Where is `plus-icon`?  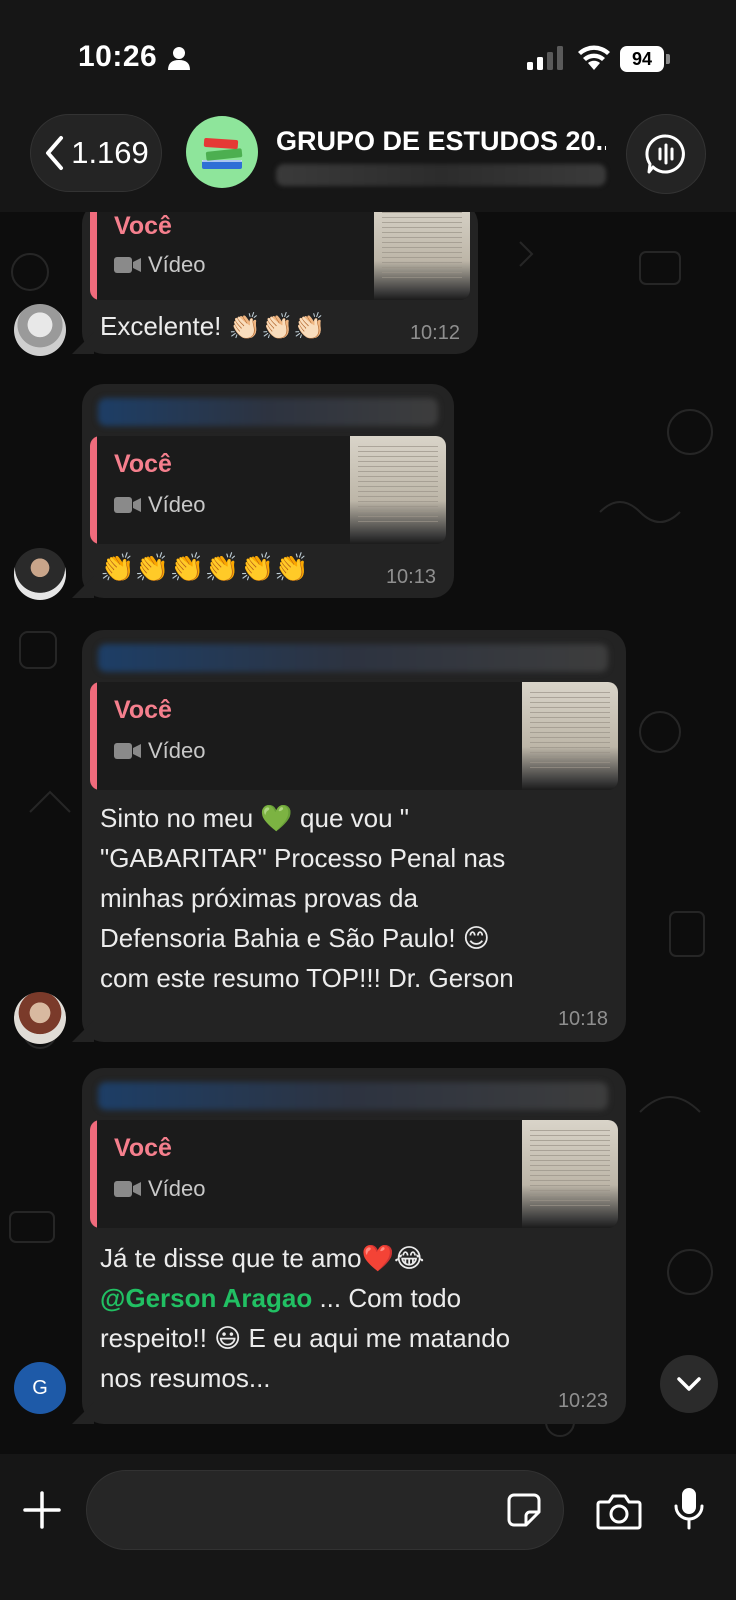
plus-icon is located at coordinates (42, 1510).